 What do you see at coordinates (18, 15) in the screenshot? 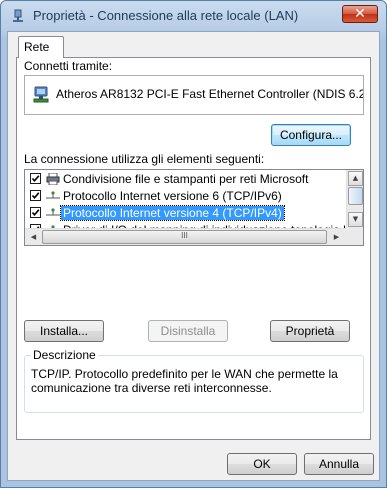
I see `network-icon` at bounding box center [18, 15].